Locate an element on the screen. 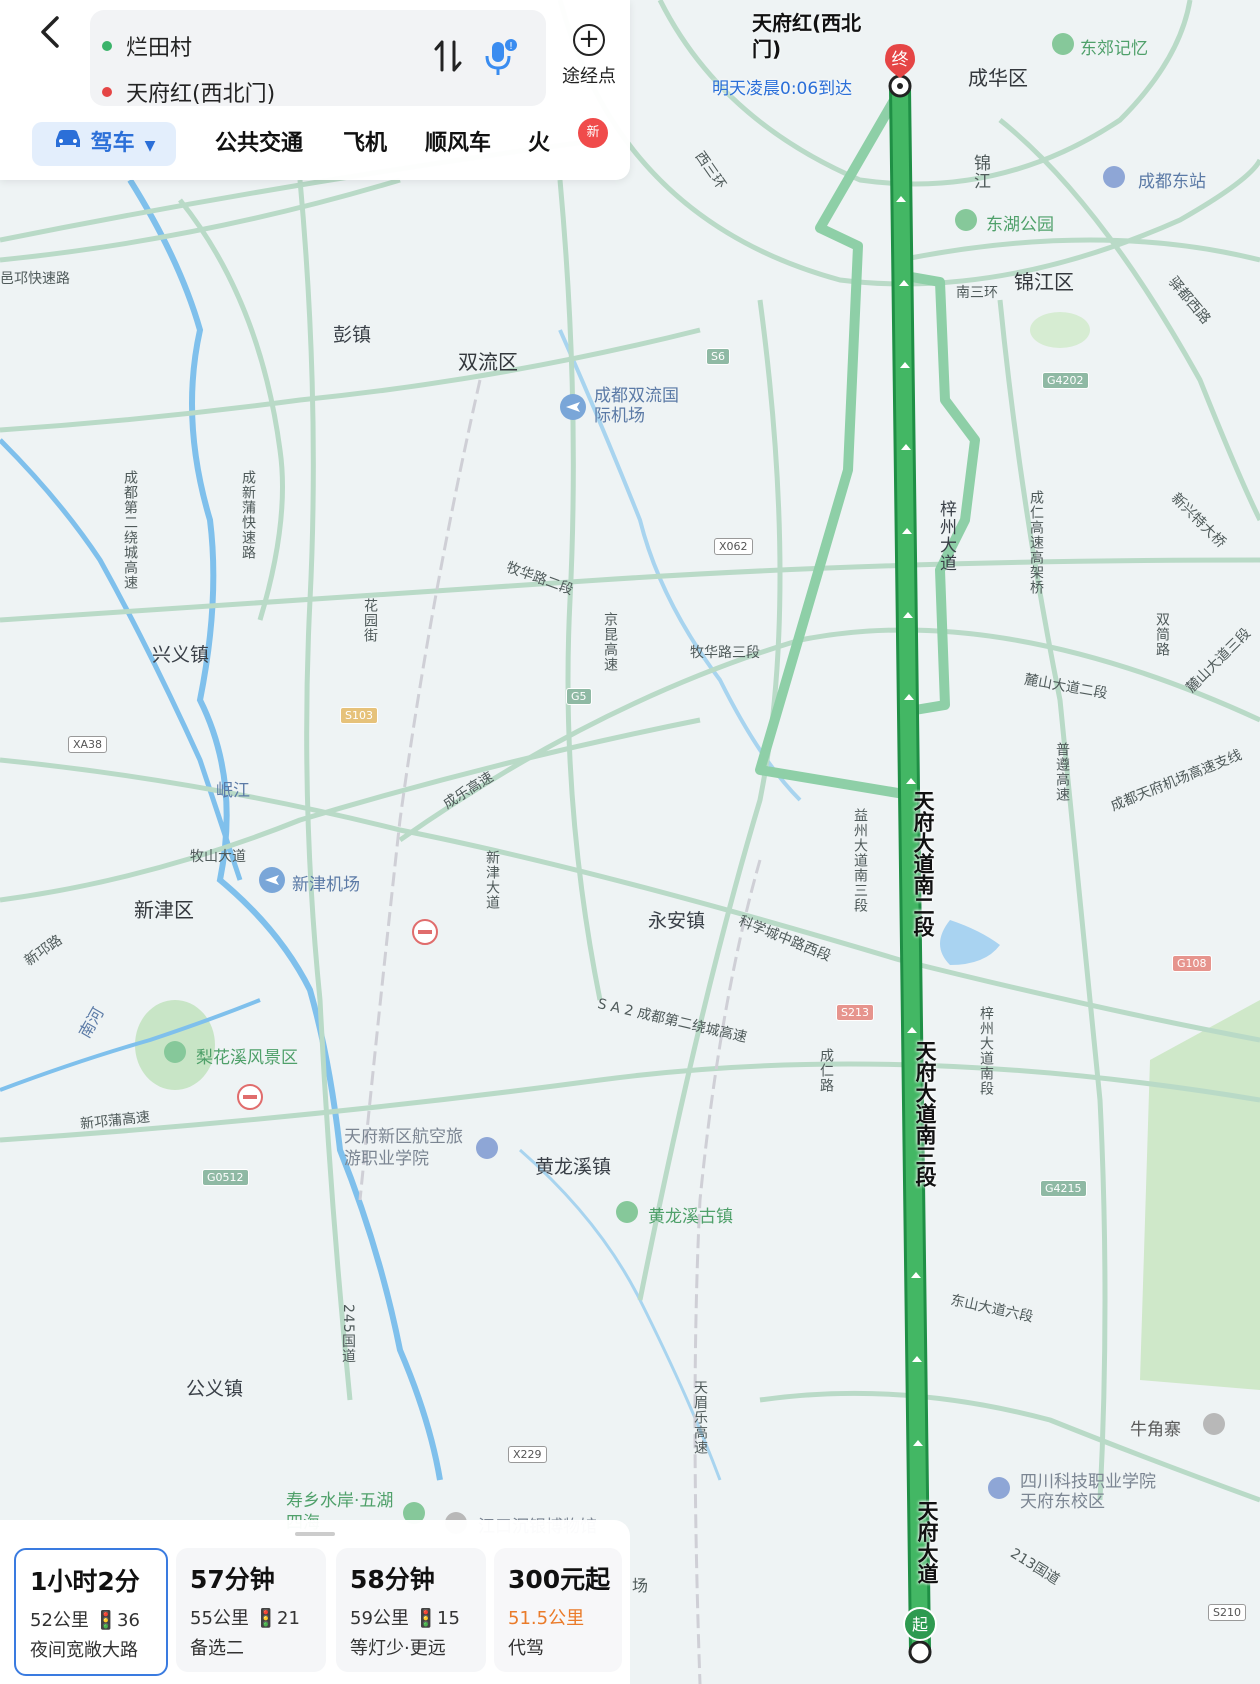 The height and width of the screenshot is (1684, 1260). scenic-icon is located at coordinates (1214, 1424).